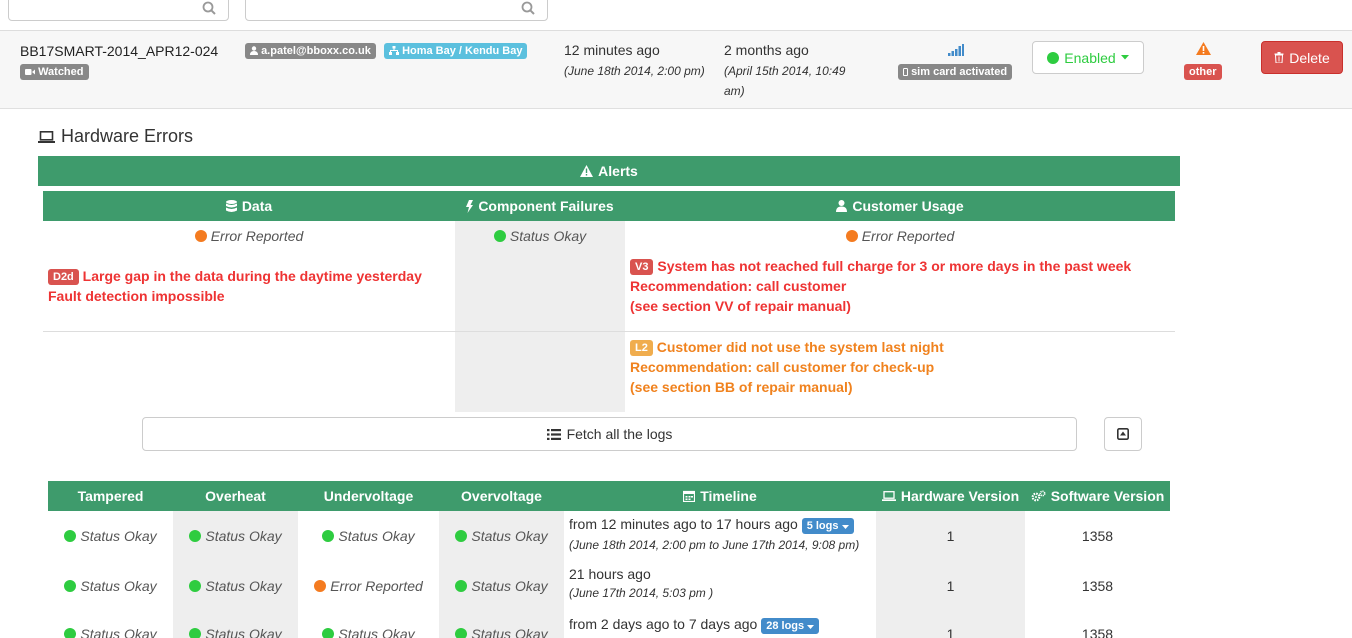 The height and width of the screenshot is (638, 1352). What do you see at coordinates (641, 348) in the screenshot?
I see `alert-code-badge: L2` at bounding box center [641, 348].